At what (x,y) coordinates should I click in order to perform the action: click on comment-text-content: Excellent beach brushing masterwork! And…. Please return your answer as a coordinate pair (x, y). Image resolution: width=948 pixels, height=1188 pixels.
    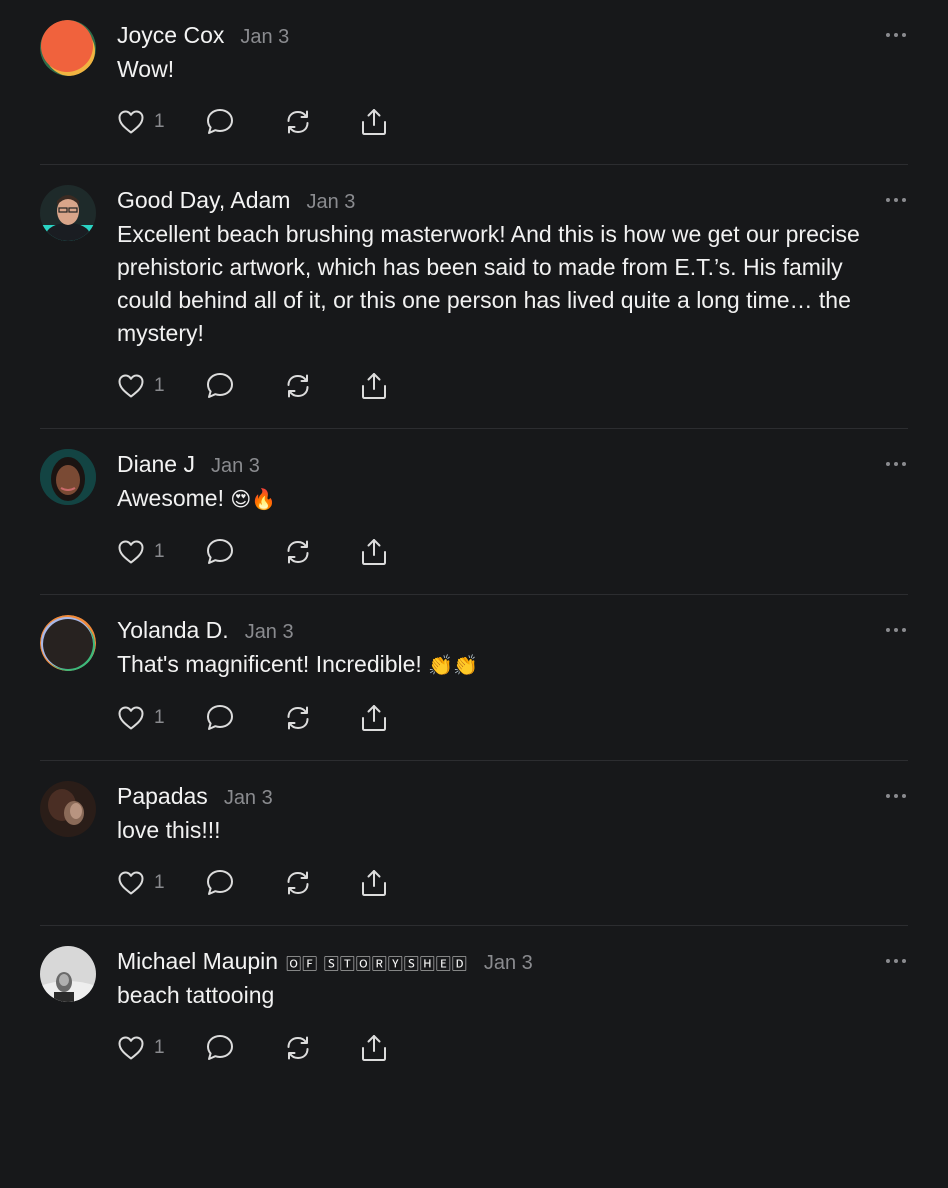
    Looking at the image, I should click on (488, 283).